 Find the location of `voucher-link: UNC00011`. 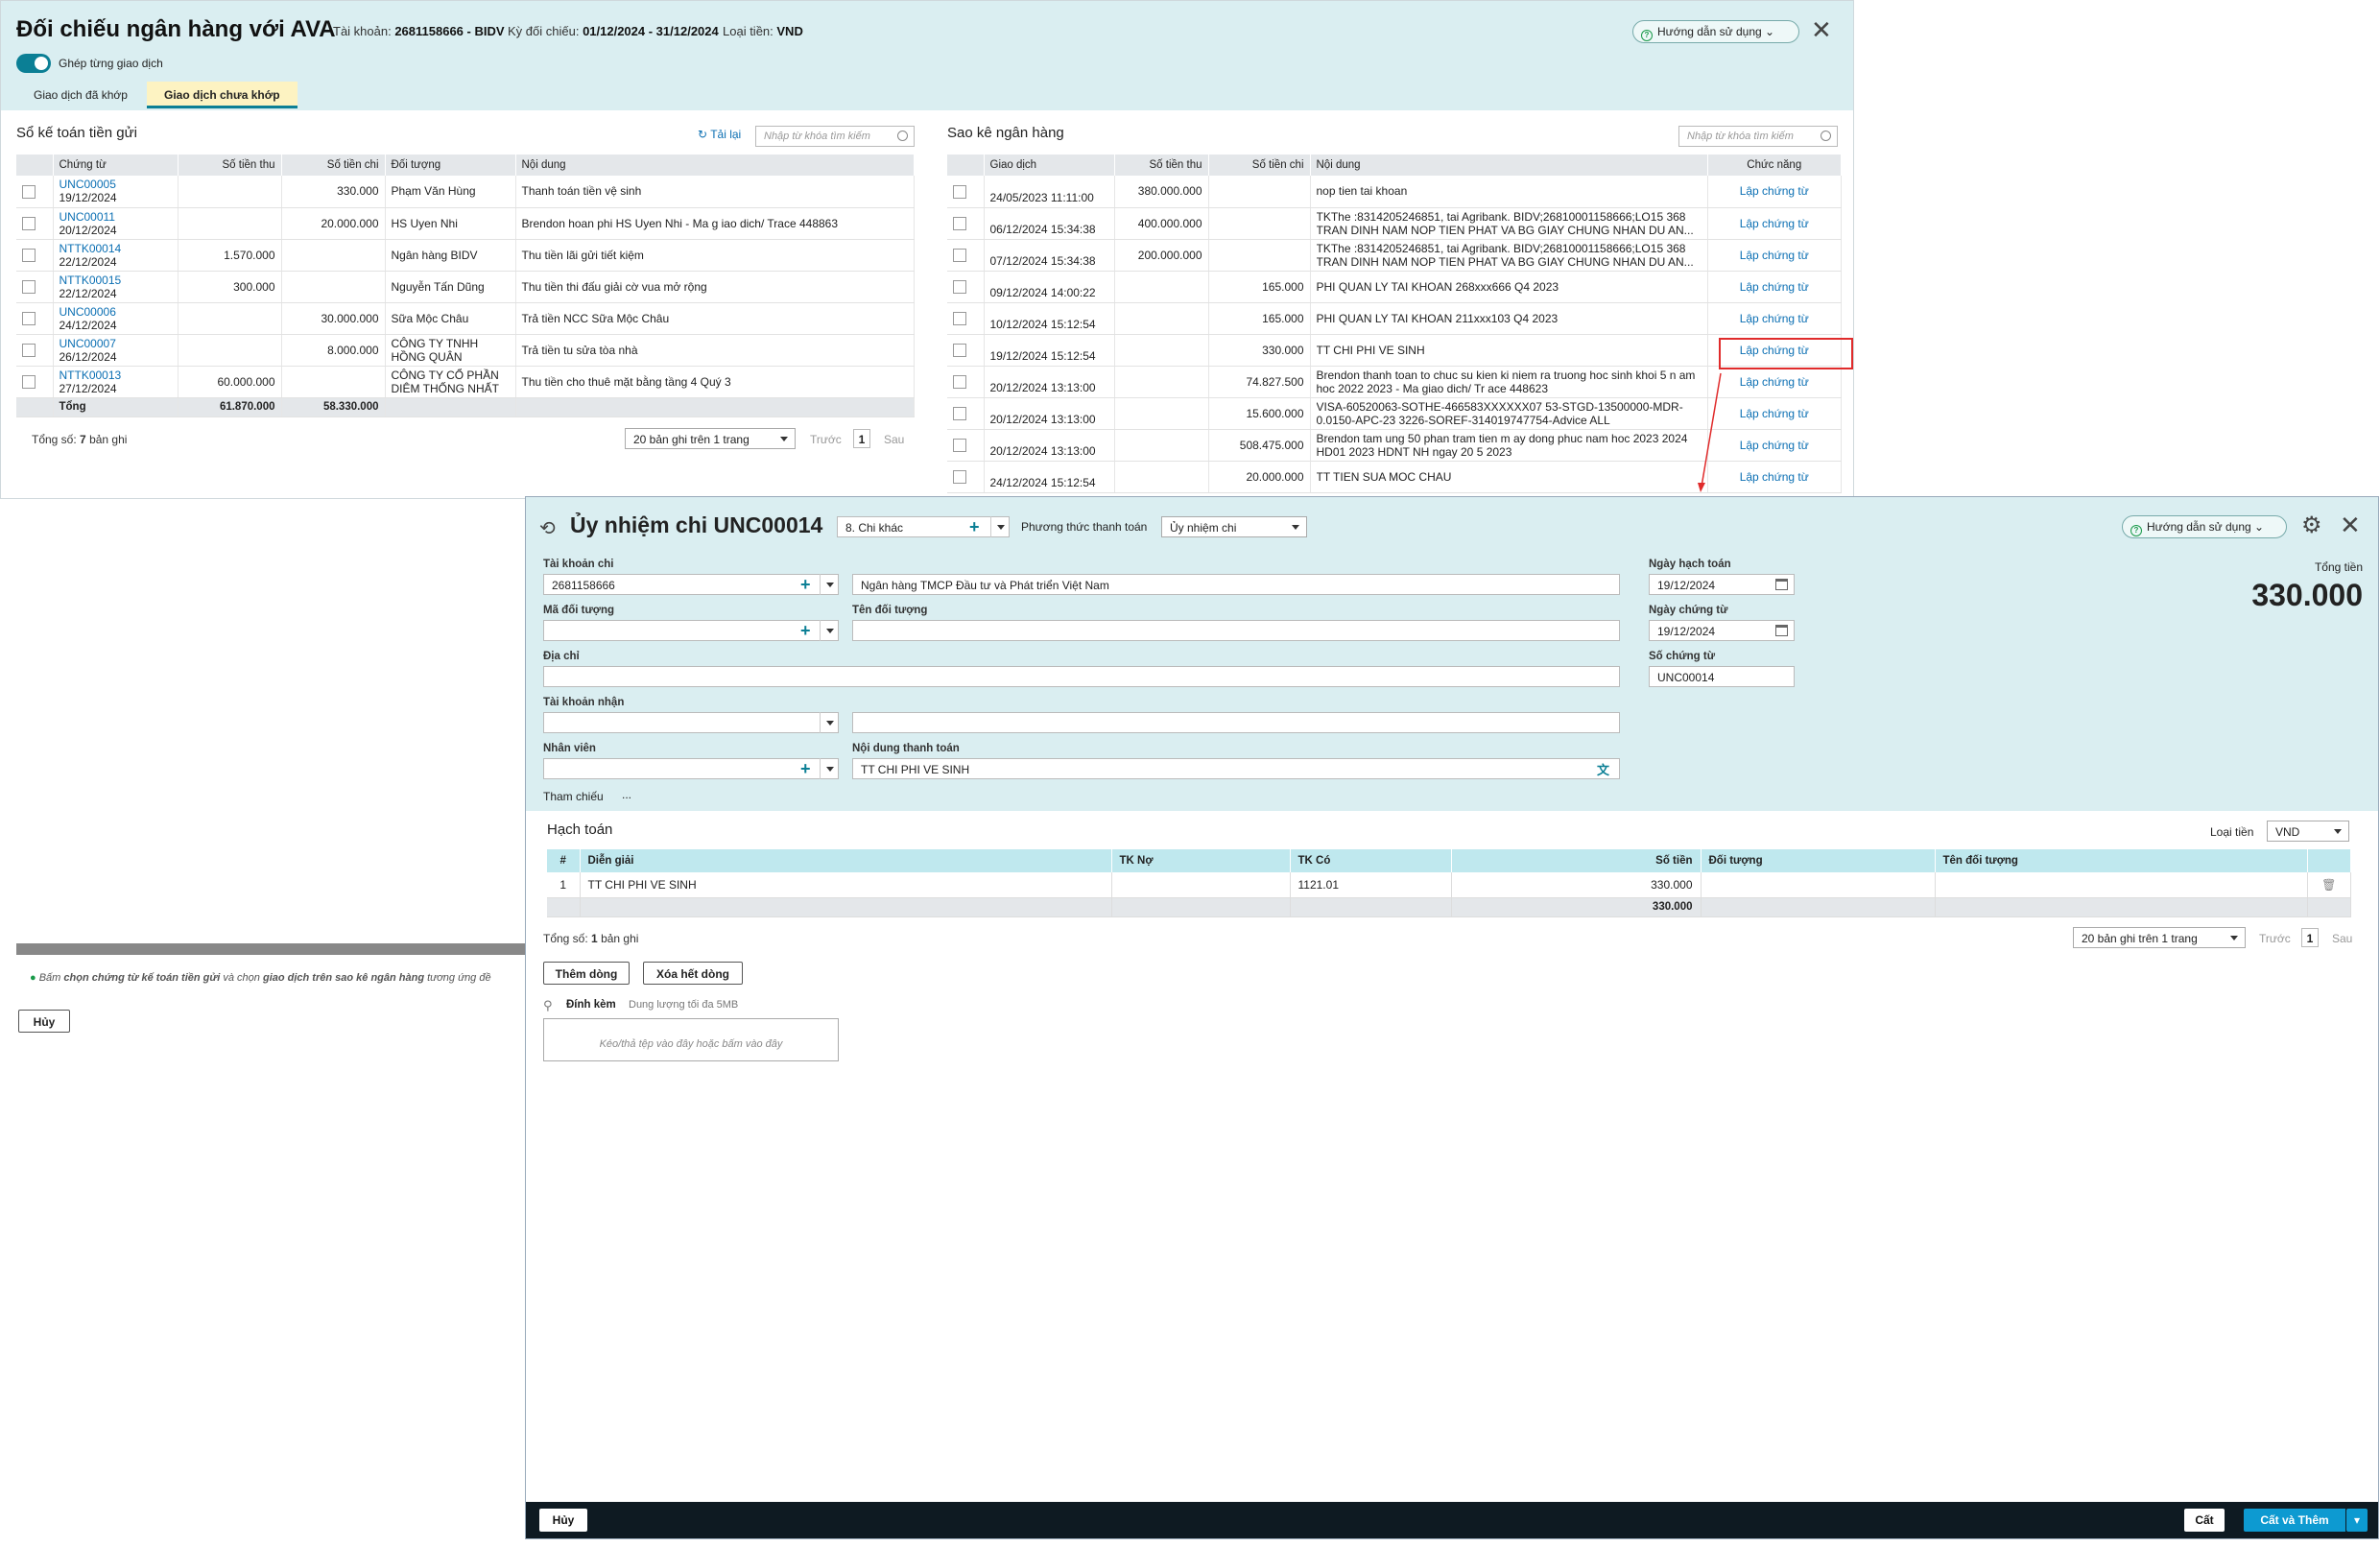

voucher-link: UNC00011 is located at coordinates (116, 217).